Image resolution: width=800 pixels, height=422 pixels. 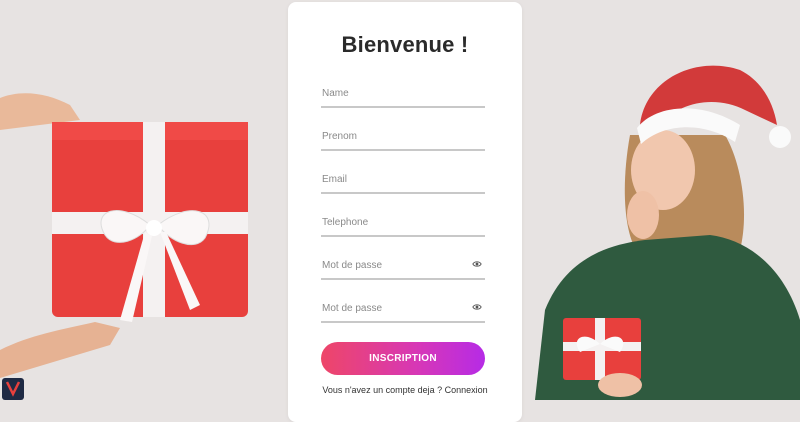 I want to click on telephone-input, so click(x=403, y=222).